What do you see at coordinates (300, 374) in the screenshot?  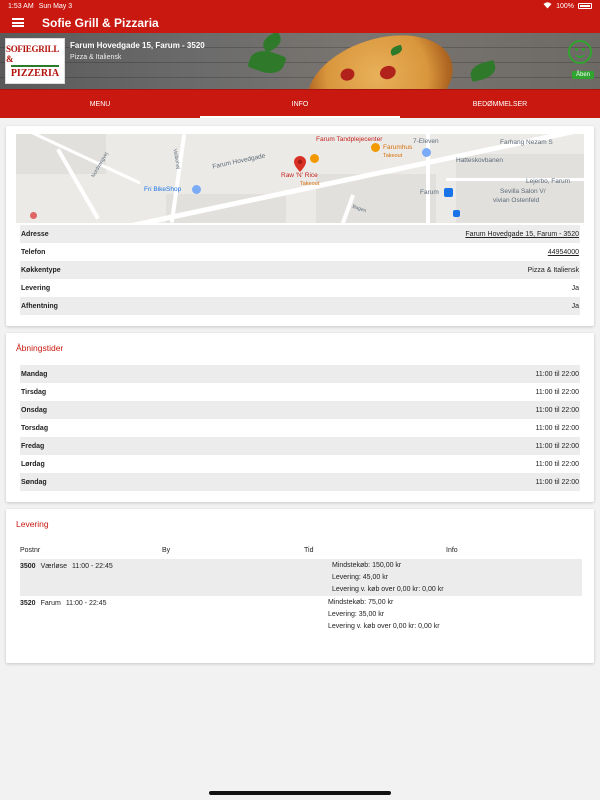 I see `hours-row: Mandag 11:00 til 22:00` at bounding box center [300, 374].